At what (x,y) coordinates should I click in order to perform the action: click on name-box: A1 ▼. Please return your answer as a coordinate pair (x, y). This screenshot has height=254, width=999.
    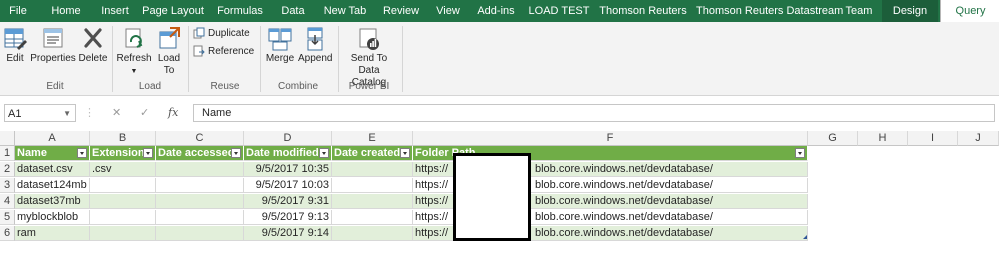
    Looking at the image, I should click on (40, 113).